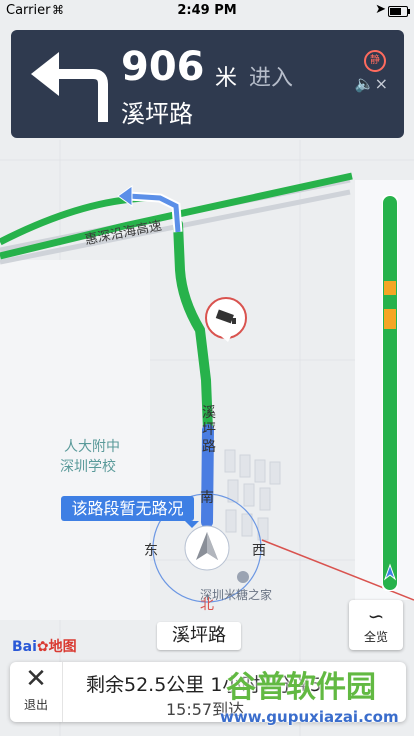 The width and height of the screenshot is (414, 736). I want to click on turn-left-arrow-icon, so click(69, 87).